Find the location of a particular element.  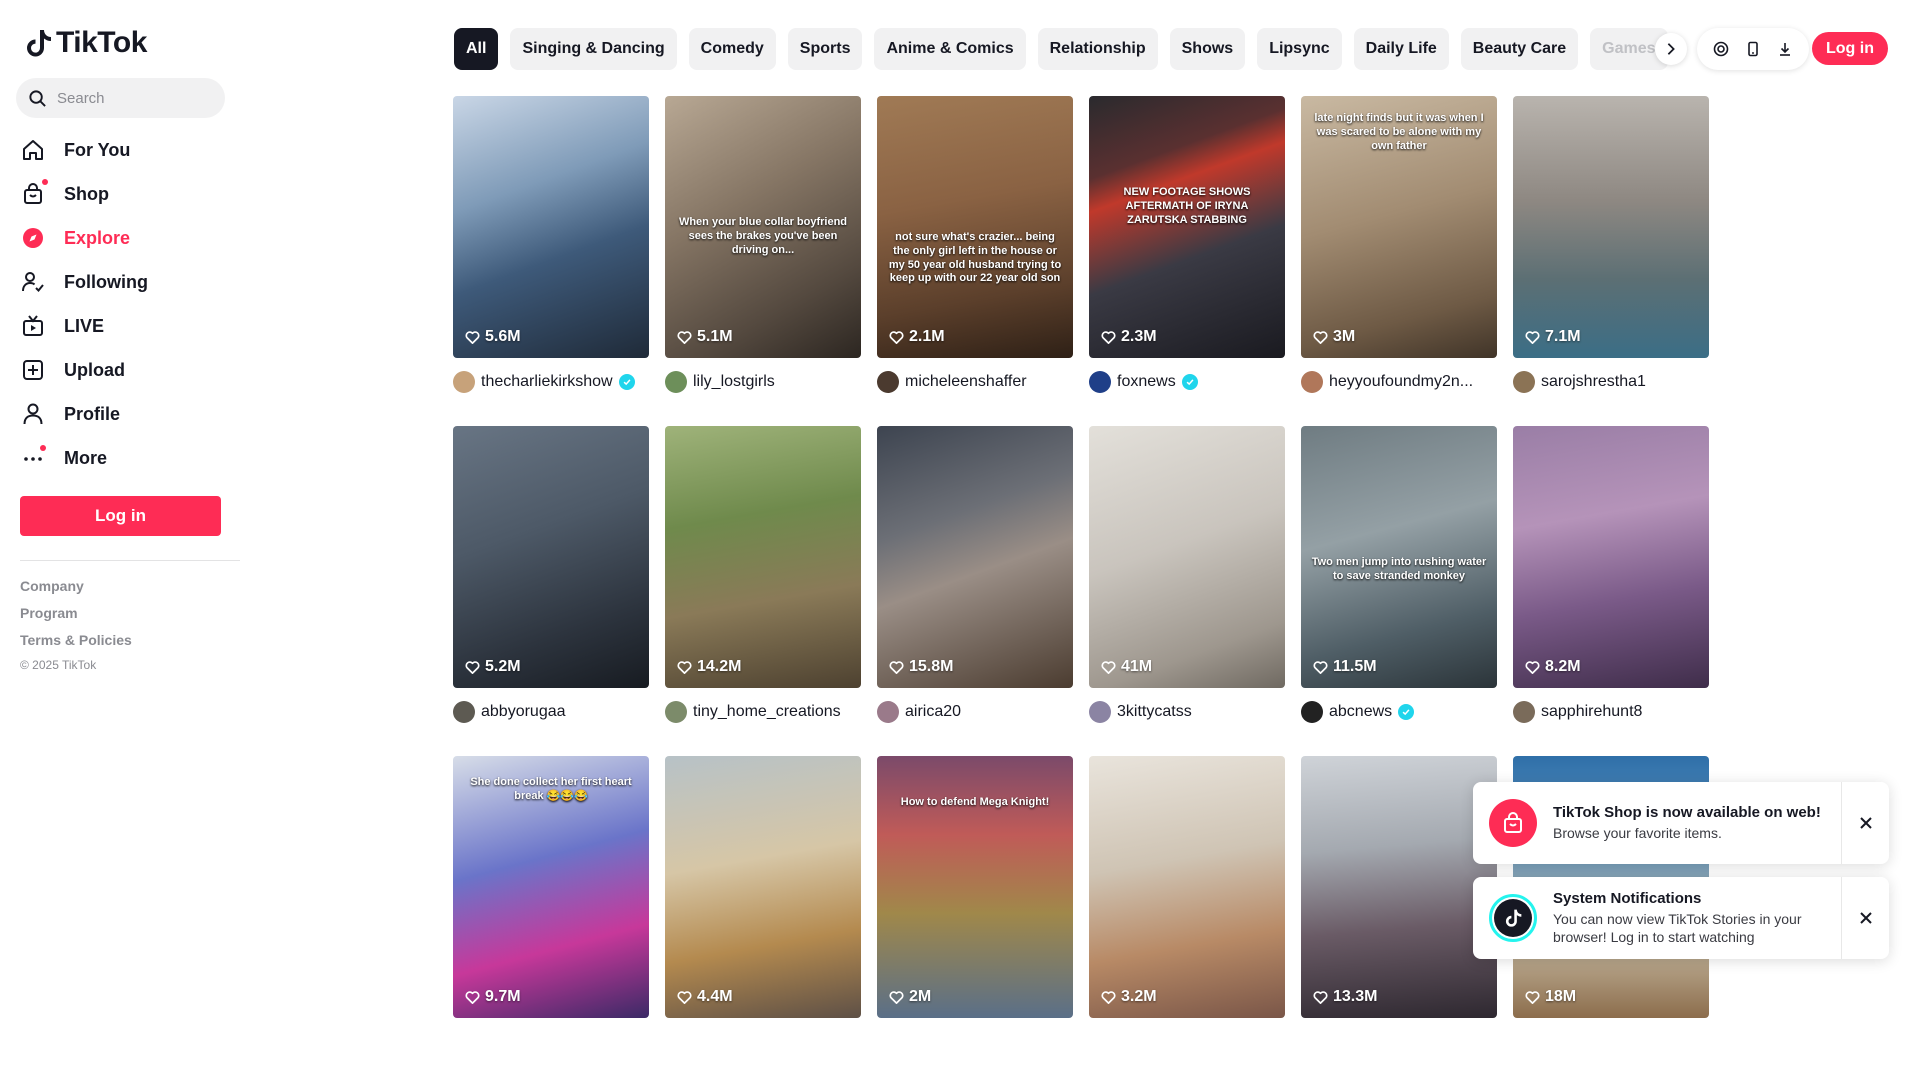

video-author: abcnews is located at coordinates (1399, 712).